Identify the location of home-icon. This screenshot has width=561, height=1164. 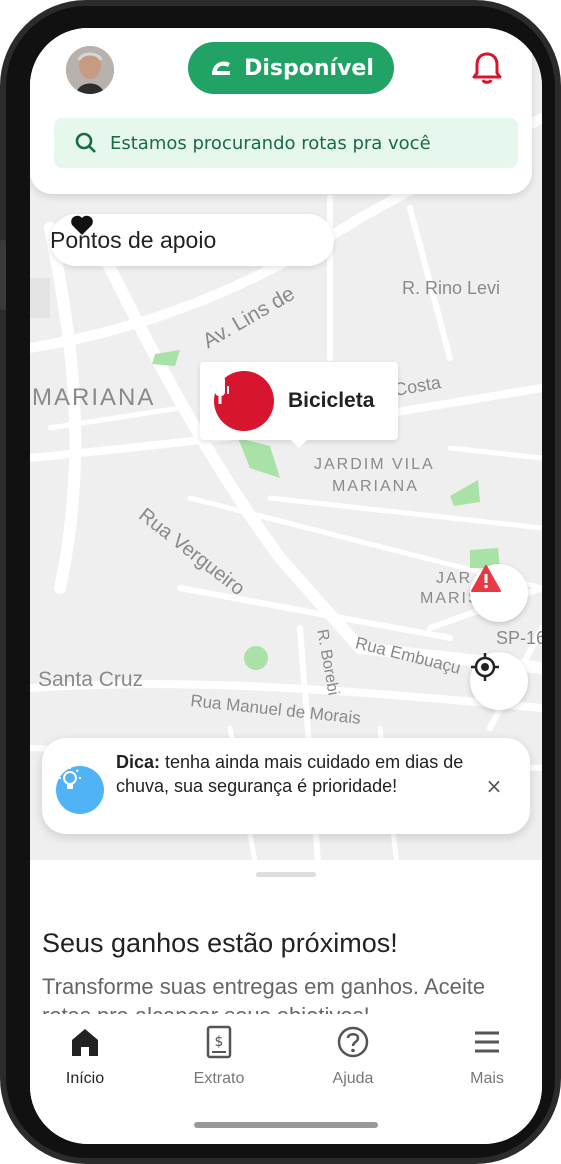
(85, 1042).